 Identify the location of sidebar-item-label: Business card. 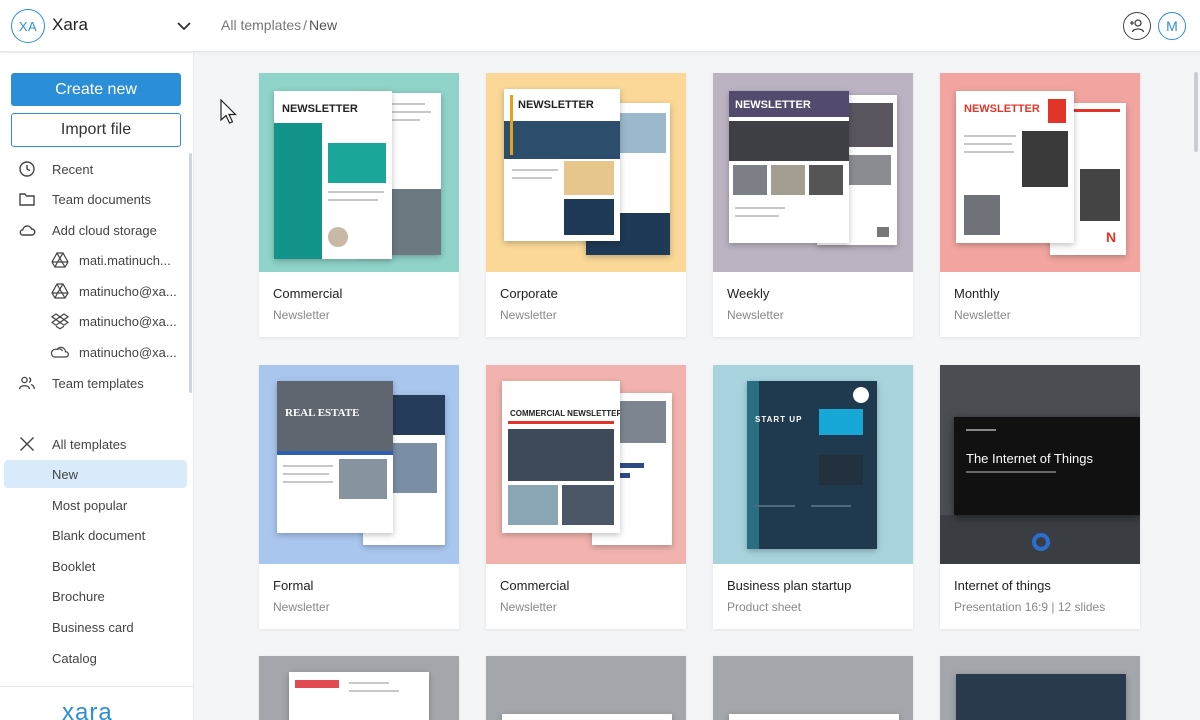
(93, 627).